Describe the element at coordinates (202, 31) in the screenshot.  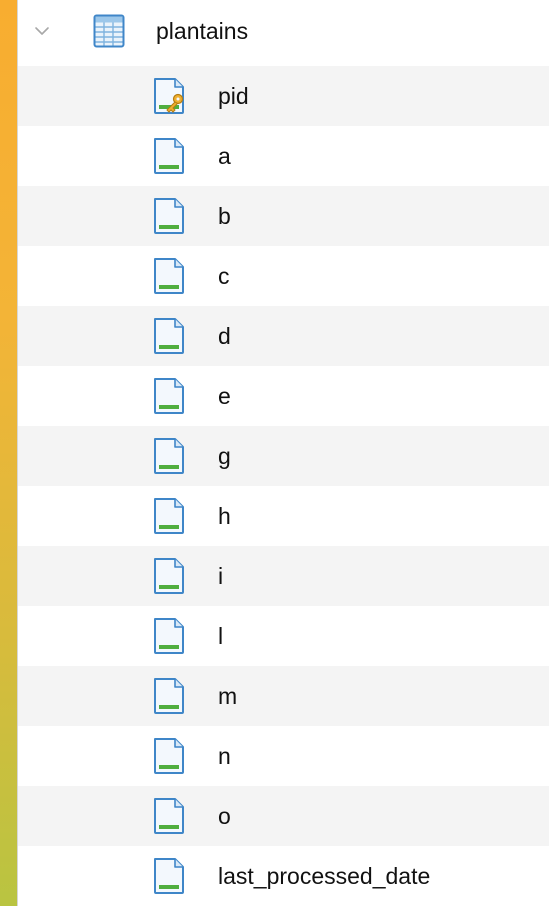
I see `table-name: plantains` at that location.